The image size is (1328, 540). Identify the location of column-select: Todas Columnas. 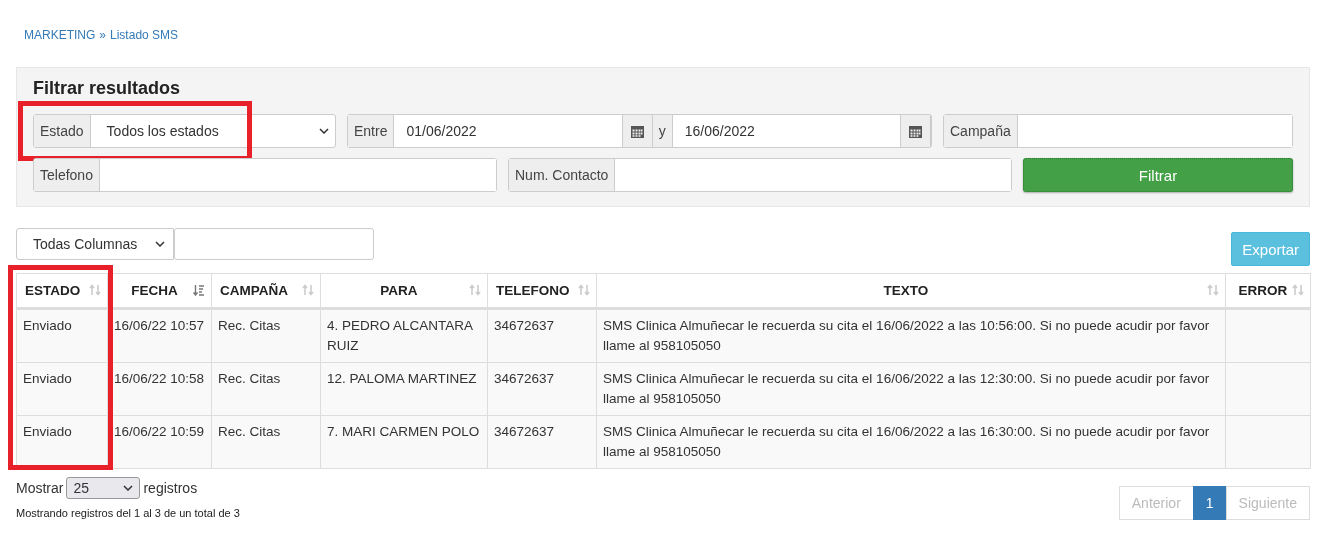
(95, 244).